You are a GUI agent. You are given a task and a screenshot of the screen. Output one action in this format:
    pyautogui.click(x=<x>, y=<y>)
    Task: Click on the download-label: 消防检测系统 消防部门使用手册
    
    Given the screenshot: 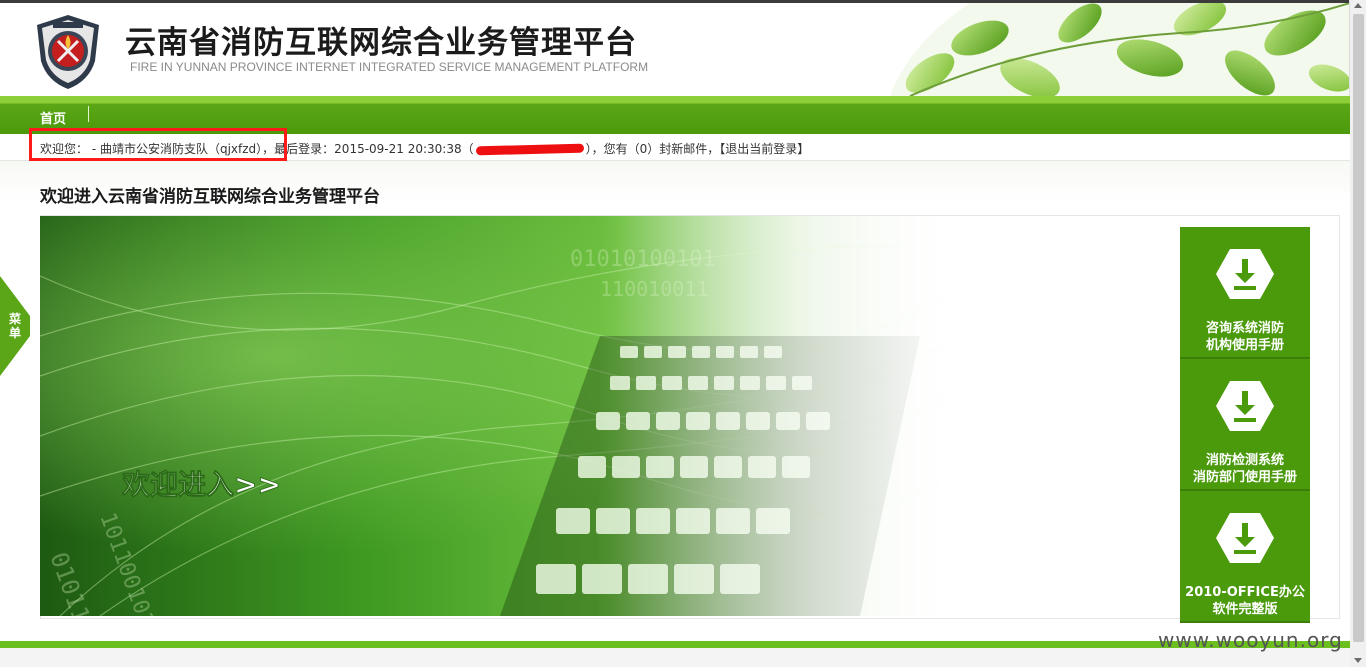 What is the action you would take?
    pyautogui.click(x=1244, y=469)
    